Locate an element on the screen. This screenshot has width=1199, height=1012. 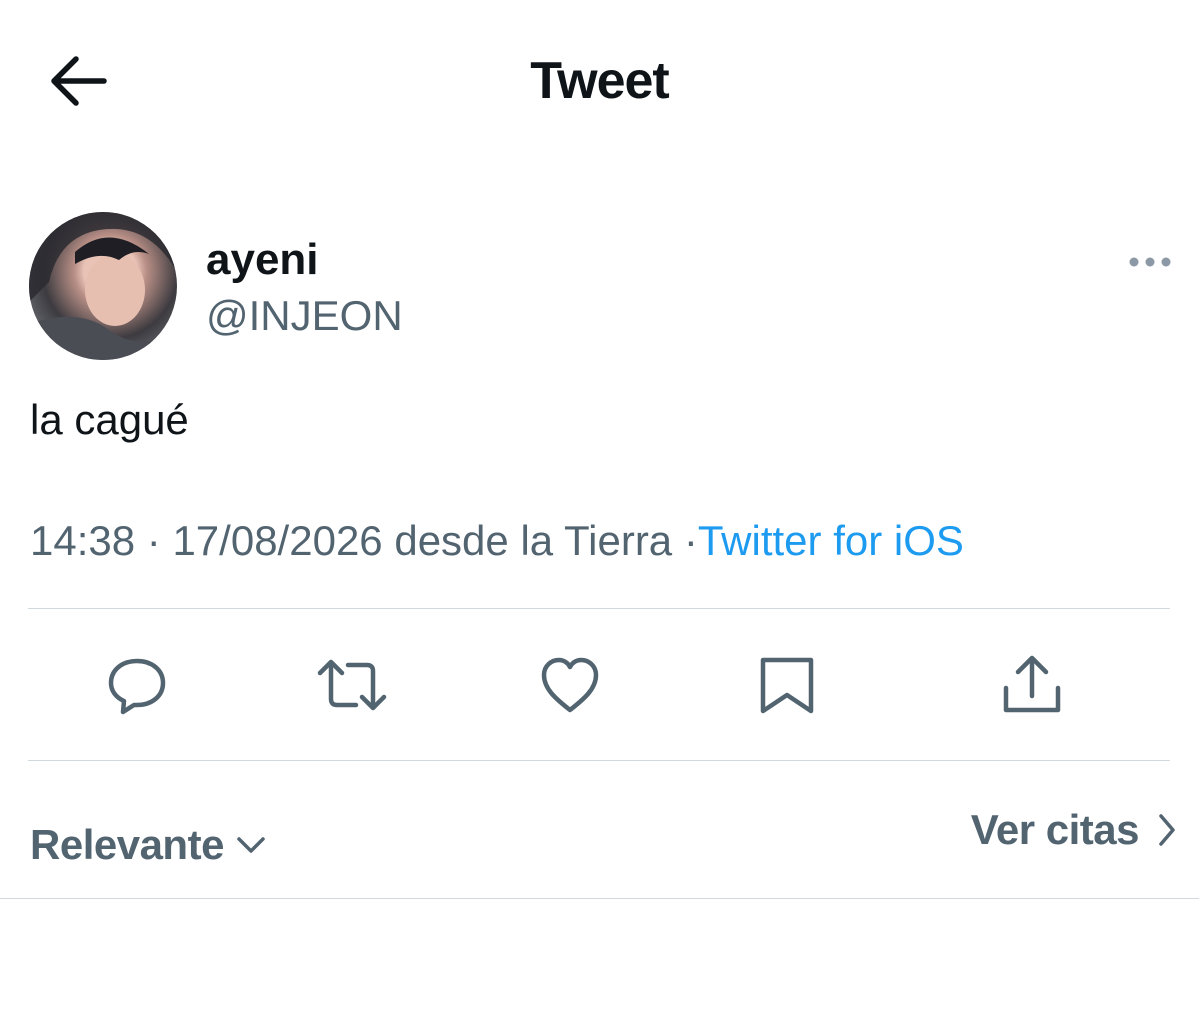
reply-button is located at coordinates (137, 685).